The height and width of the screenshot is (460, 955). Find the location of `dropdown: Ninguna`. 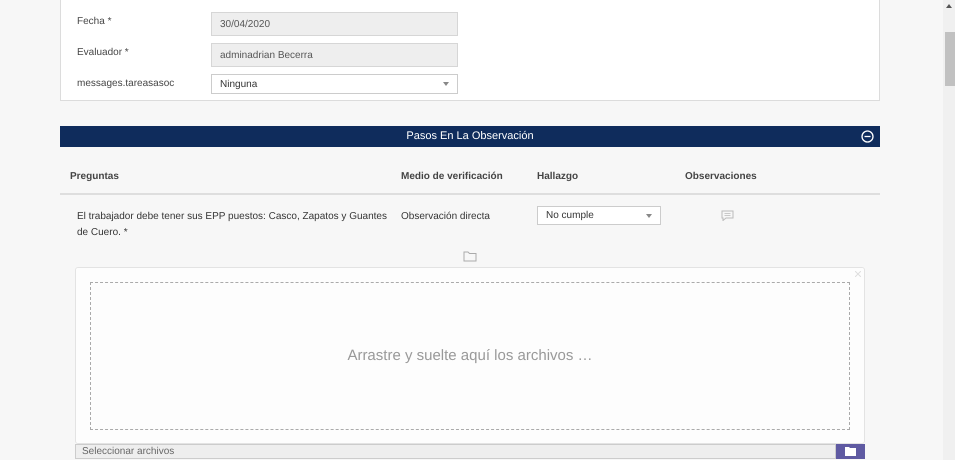

dropdown: Ninguna is located at coordinates (334, 84).